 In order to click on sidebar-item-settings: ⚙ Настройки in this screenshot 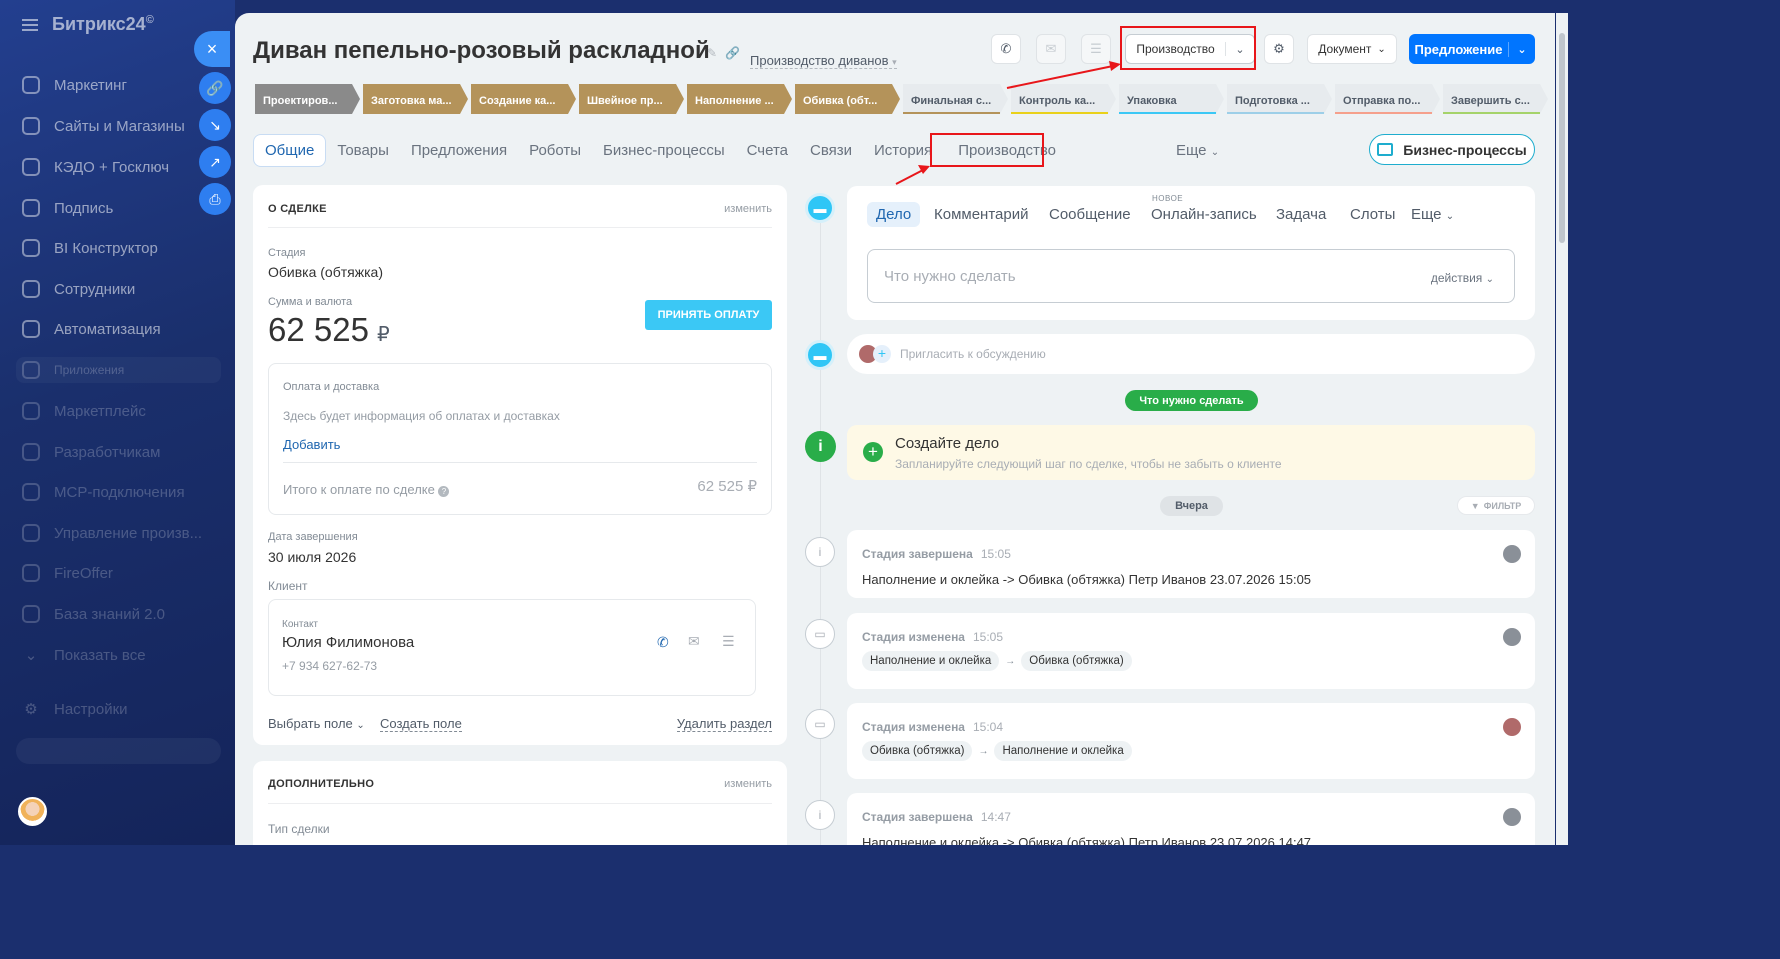, I will do `click(74, 709)`.